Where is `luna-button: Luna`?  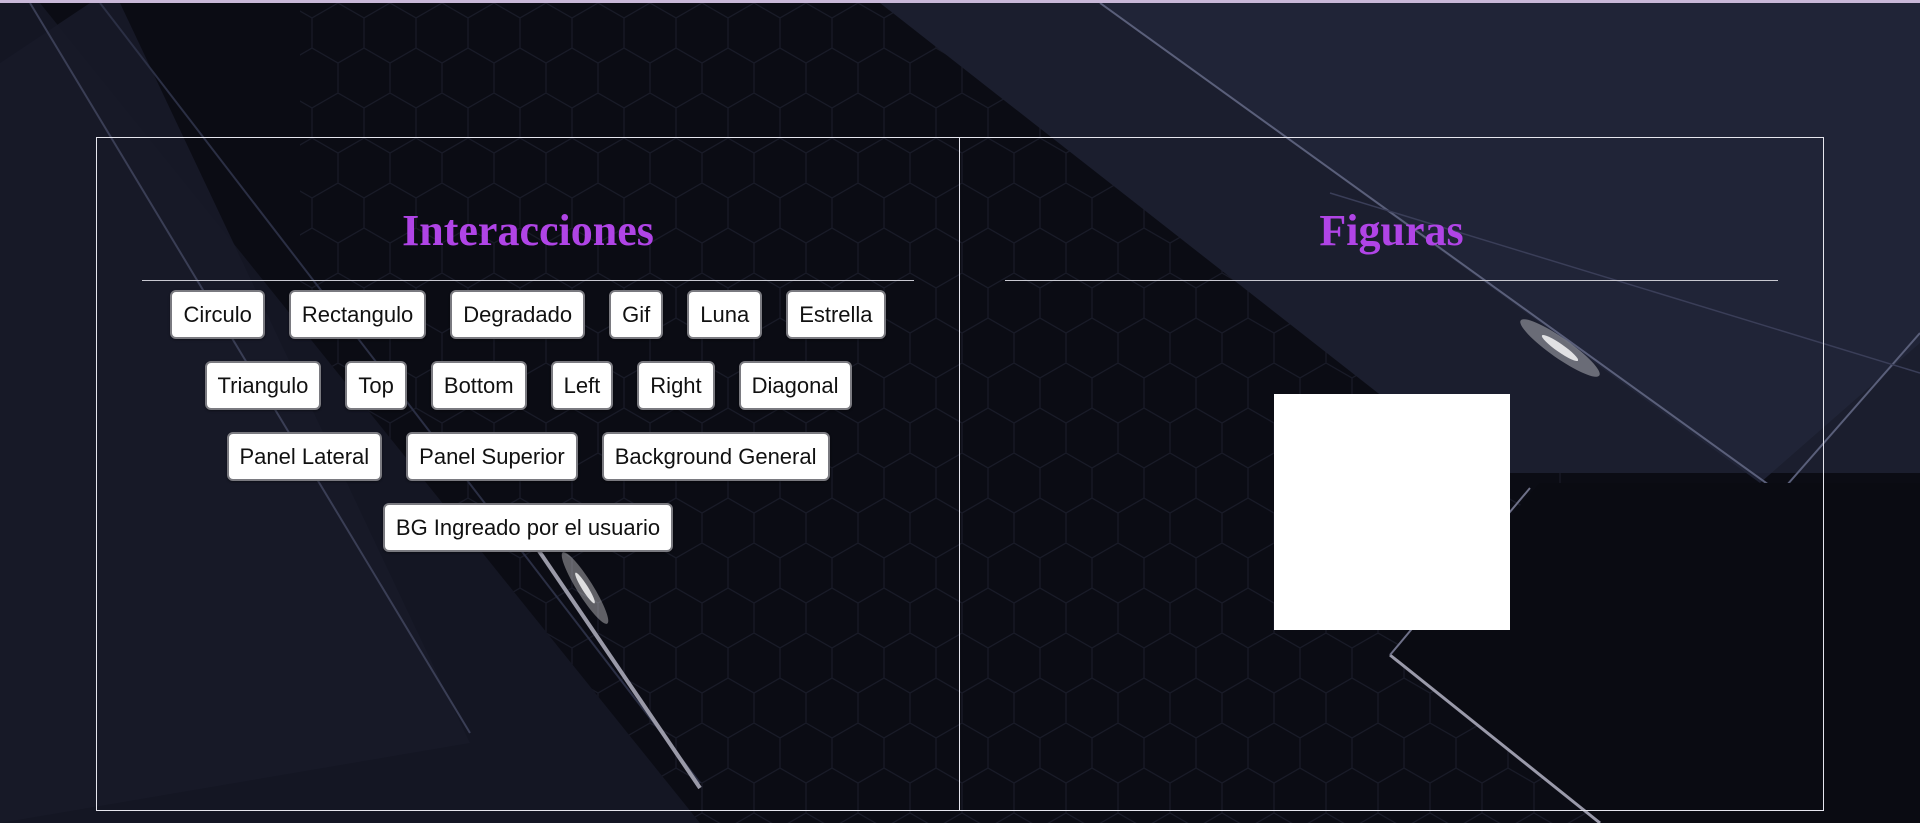
luna-button: Luna is located at coordinates (725, 314).